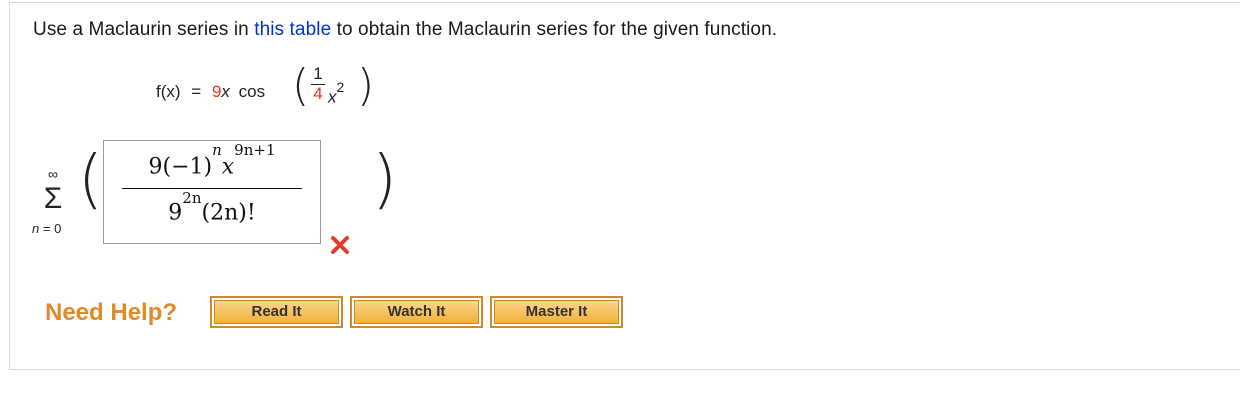  What do you see at coordinates (366, 85) in the screenshot?
I see `right-paren: )` at bounding box center [366, 85].